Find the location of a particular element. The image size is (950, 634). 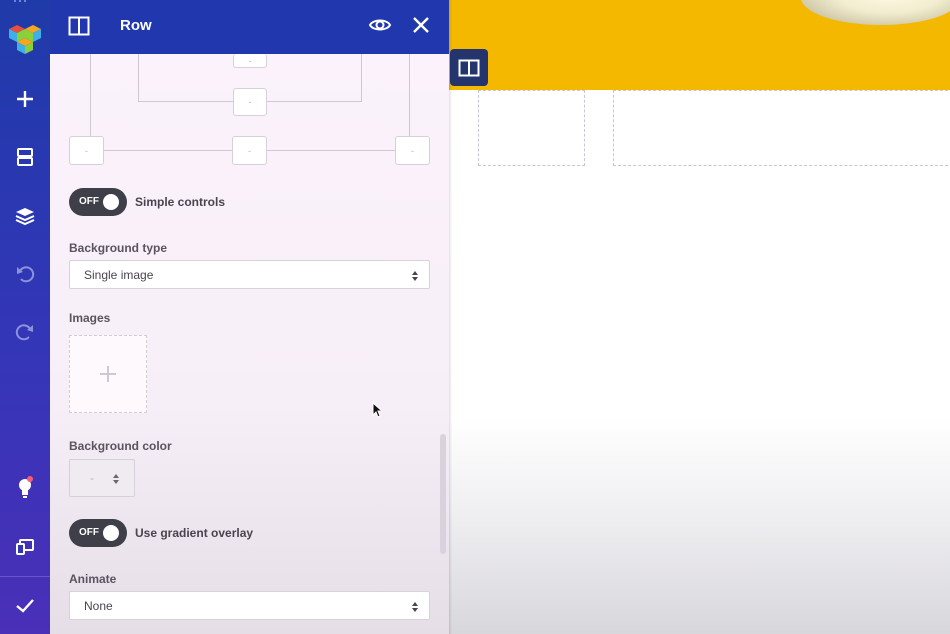

background-type-select: Single image is located at coordinates (249, 274).